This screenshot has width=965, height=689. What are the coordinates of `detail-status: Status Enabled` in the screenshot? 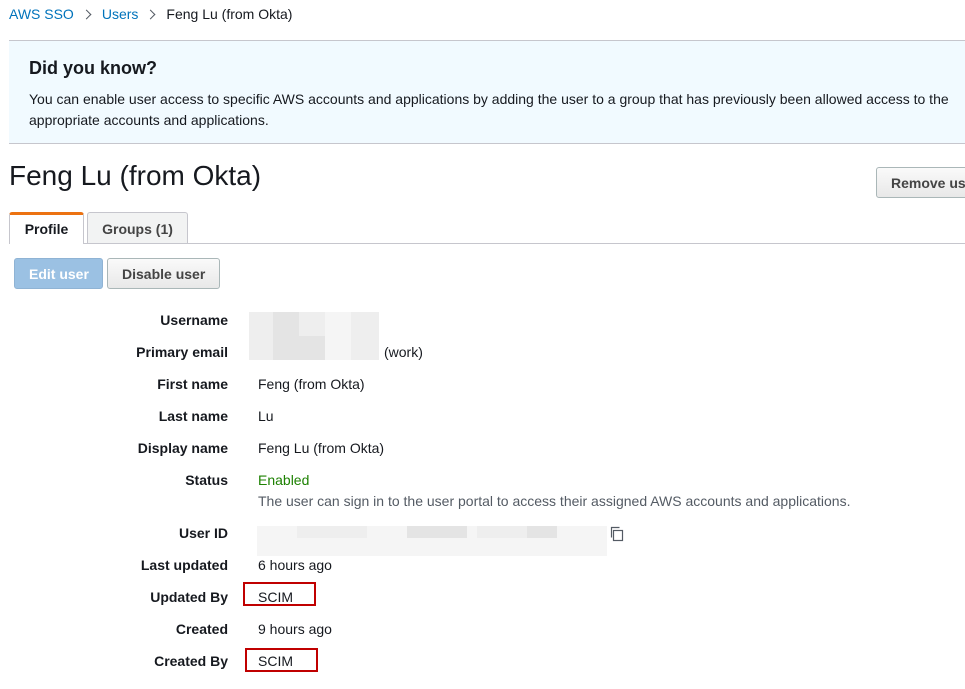 It's located at (482, 483).